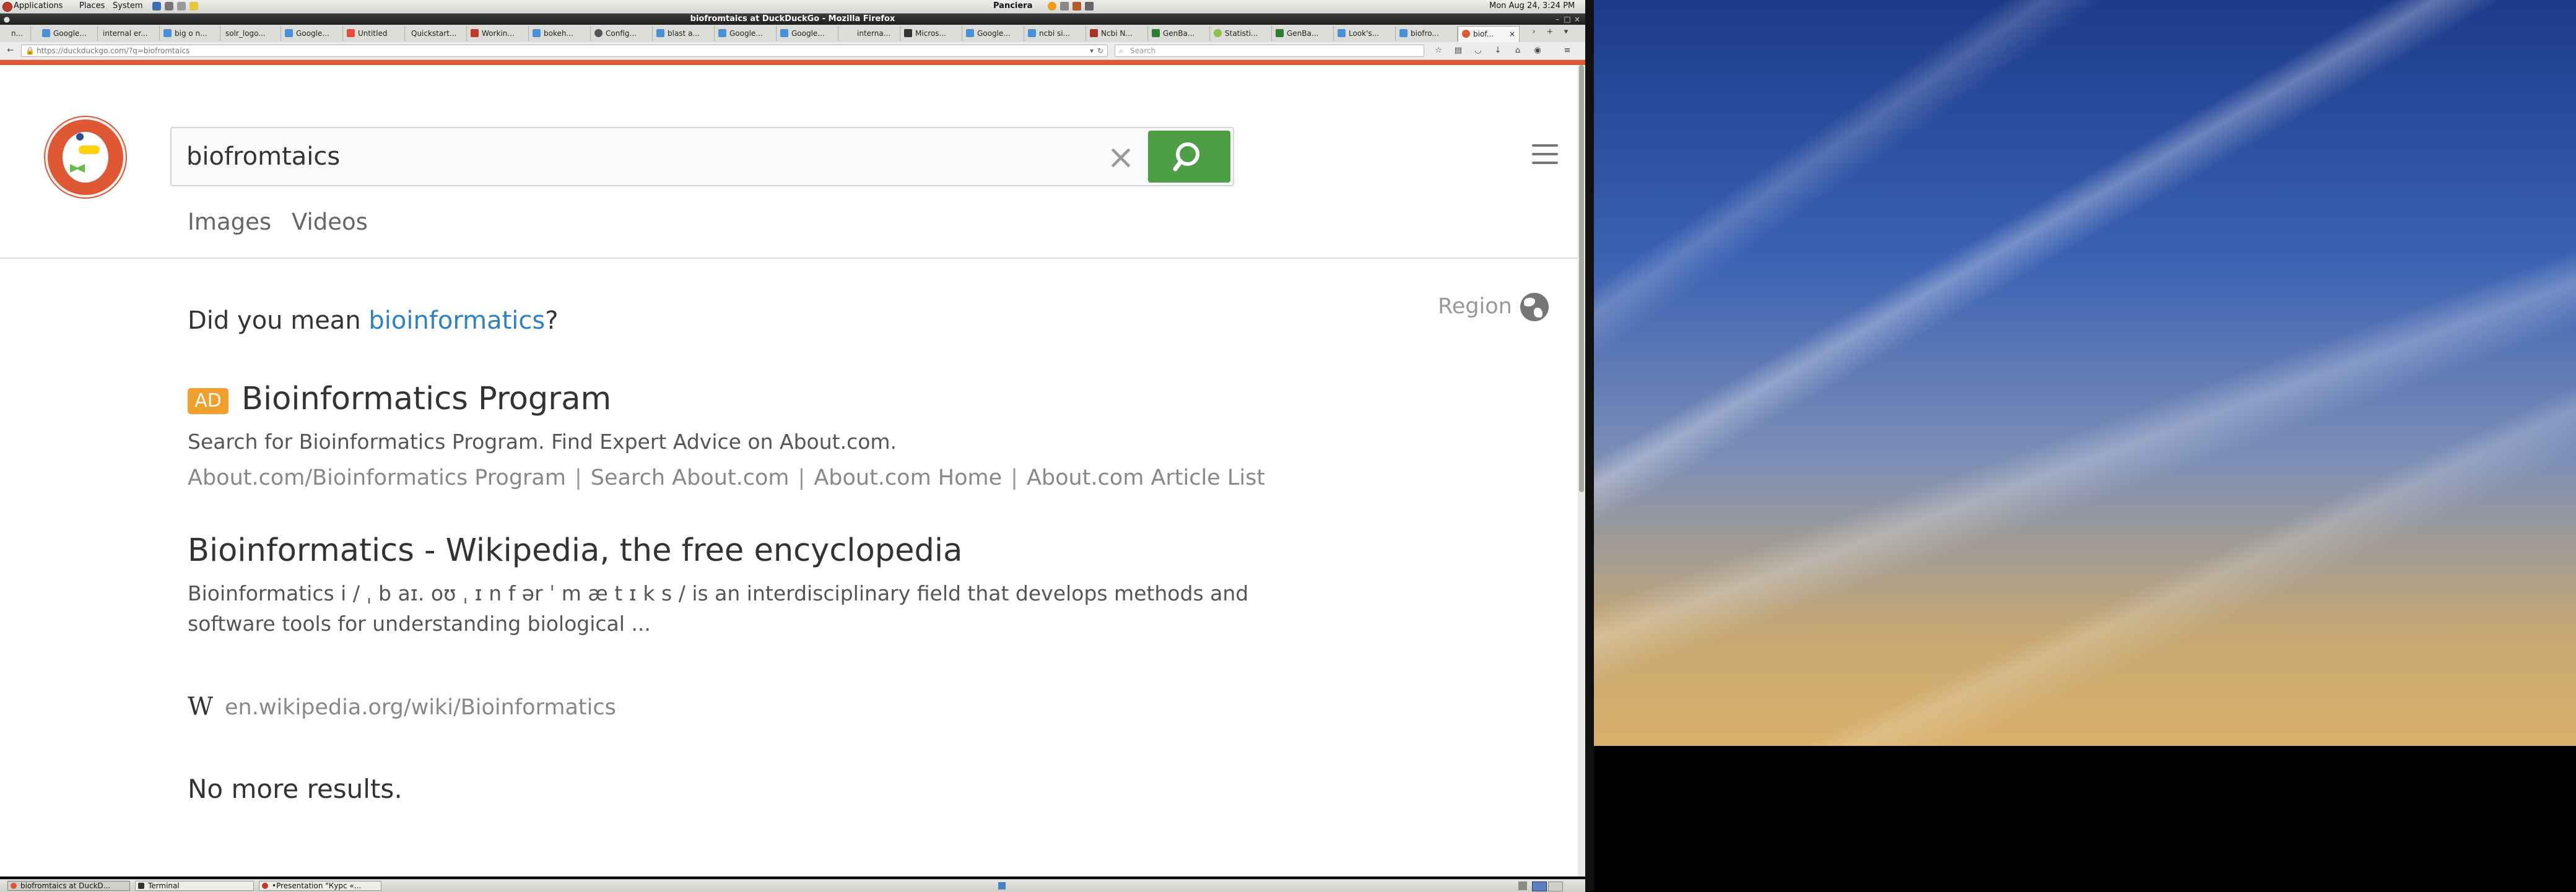 The height and width of the screenshot is (892, 2576). I want to click on menu-icon: ≡, so click(1567, 51).